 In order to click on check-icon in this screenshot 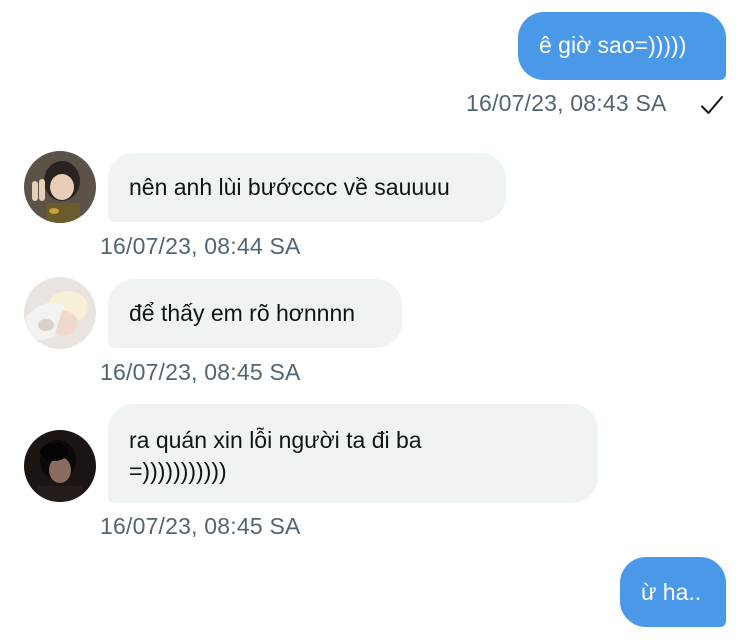, I will do `click(712, 105)`.